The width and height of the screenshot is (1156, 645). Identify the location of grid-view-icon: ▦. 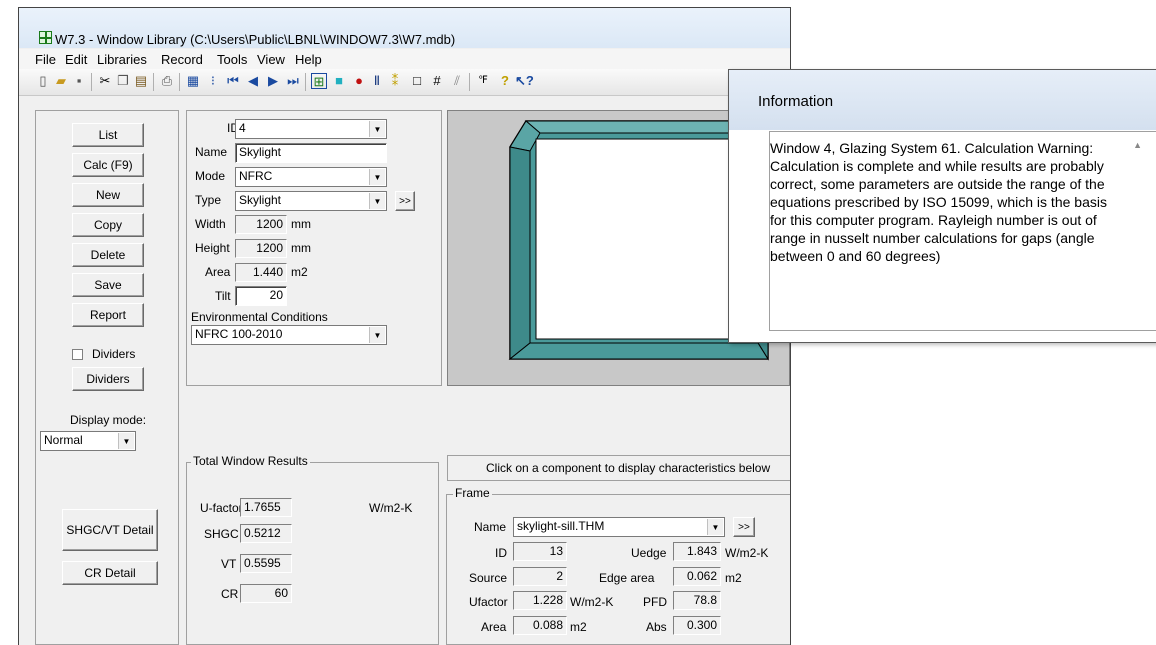
(193, 81).